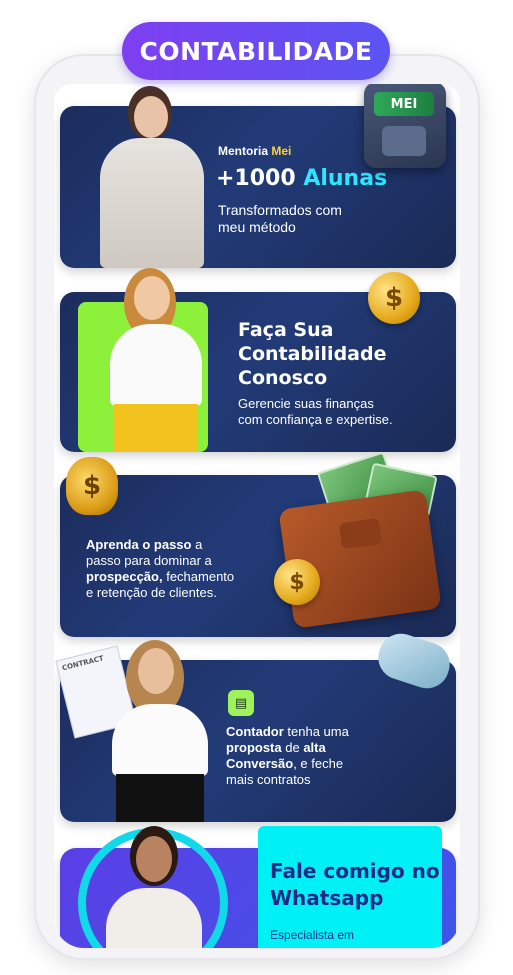 This screenshot has width=513, height=975. I want to click on category-title-pill: CONTABILIDADE, so click(256, 51).